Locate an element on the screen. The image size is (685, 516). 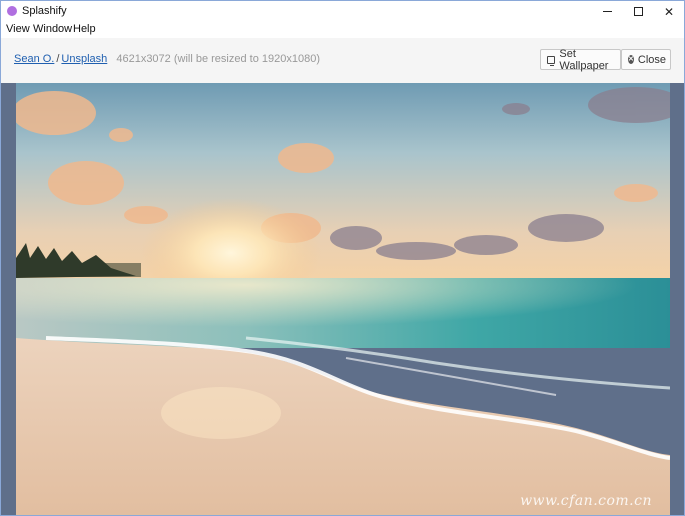
minimize-button is located at coordinates (607, 11).